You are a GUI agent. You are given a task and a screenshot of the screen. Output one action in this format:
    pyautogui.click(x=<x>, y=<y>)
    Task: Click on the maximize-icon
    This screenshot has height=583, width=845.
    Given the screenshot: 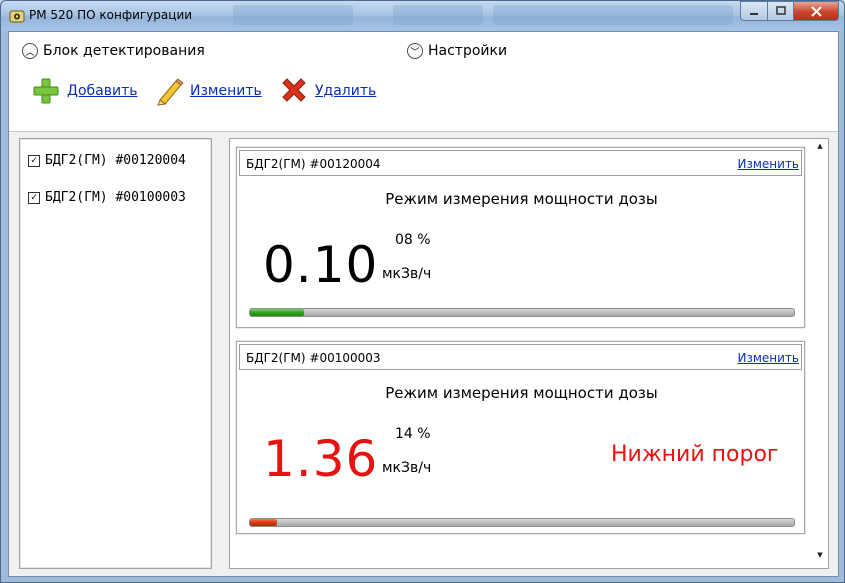 What is the action you would take?
    pyautogui.click(x=780, y=10)
    